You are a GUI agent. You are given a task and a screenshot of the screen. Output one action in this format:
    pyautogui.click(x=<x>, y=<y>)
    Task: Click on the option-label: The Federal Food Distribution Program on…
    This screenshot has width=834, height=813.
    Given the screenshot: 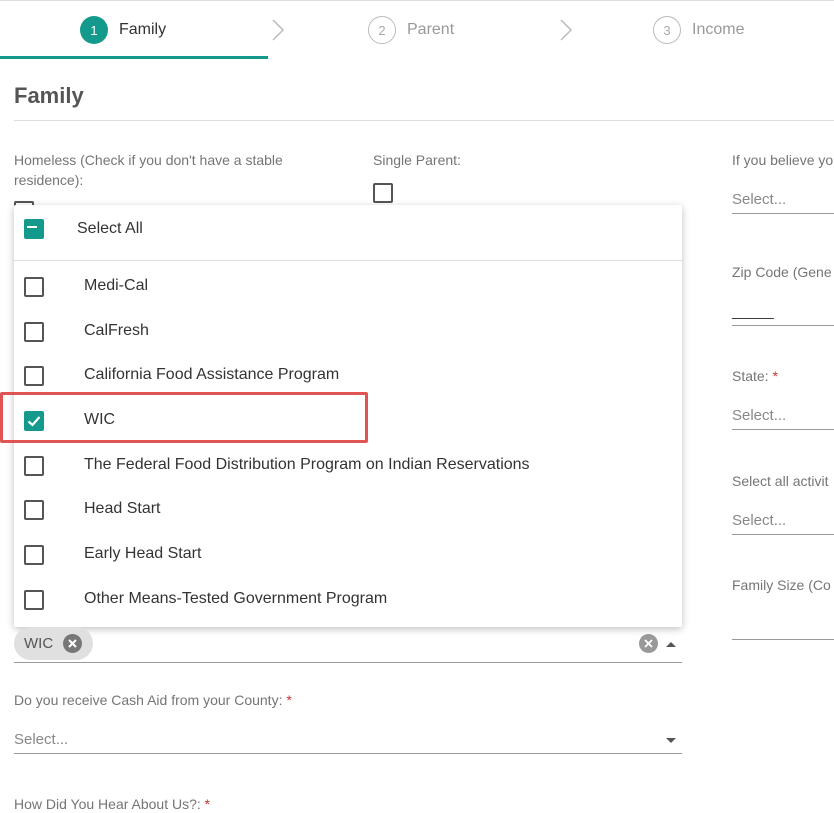 What is the action you would take?
    pyautogui.click(x=307, y=464)
    